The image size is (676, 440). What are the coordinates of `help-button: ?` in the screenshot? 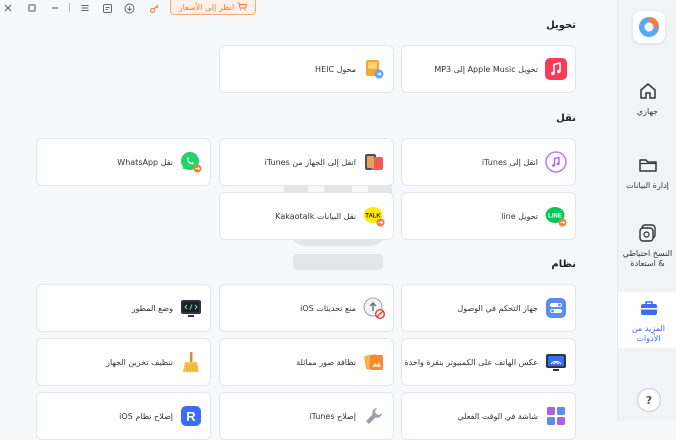 It's located at (649, 400).